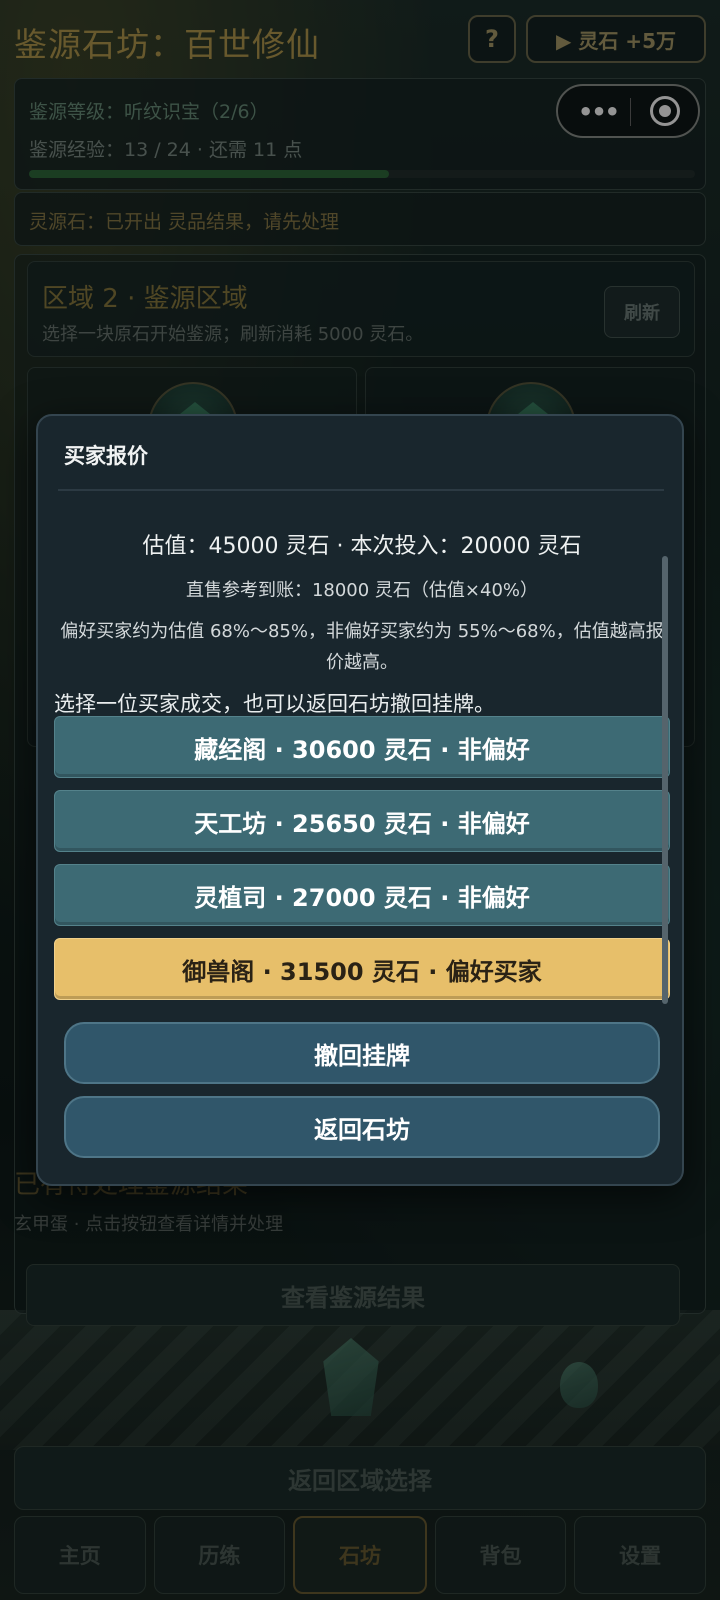  I want to click on buyer-option-cangjingge: 藏经阁 · 30600 灵石 · 非偏好, so click(362, 747).